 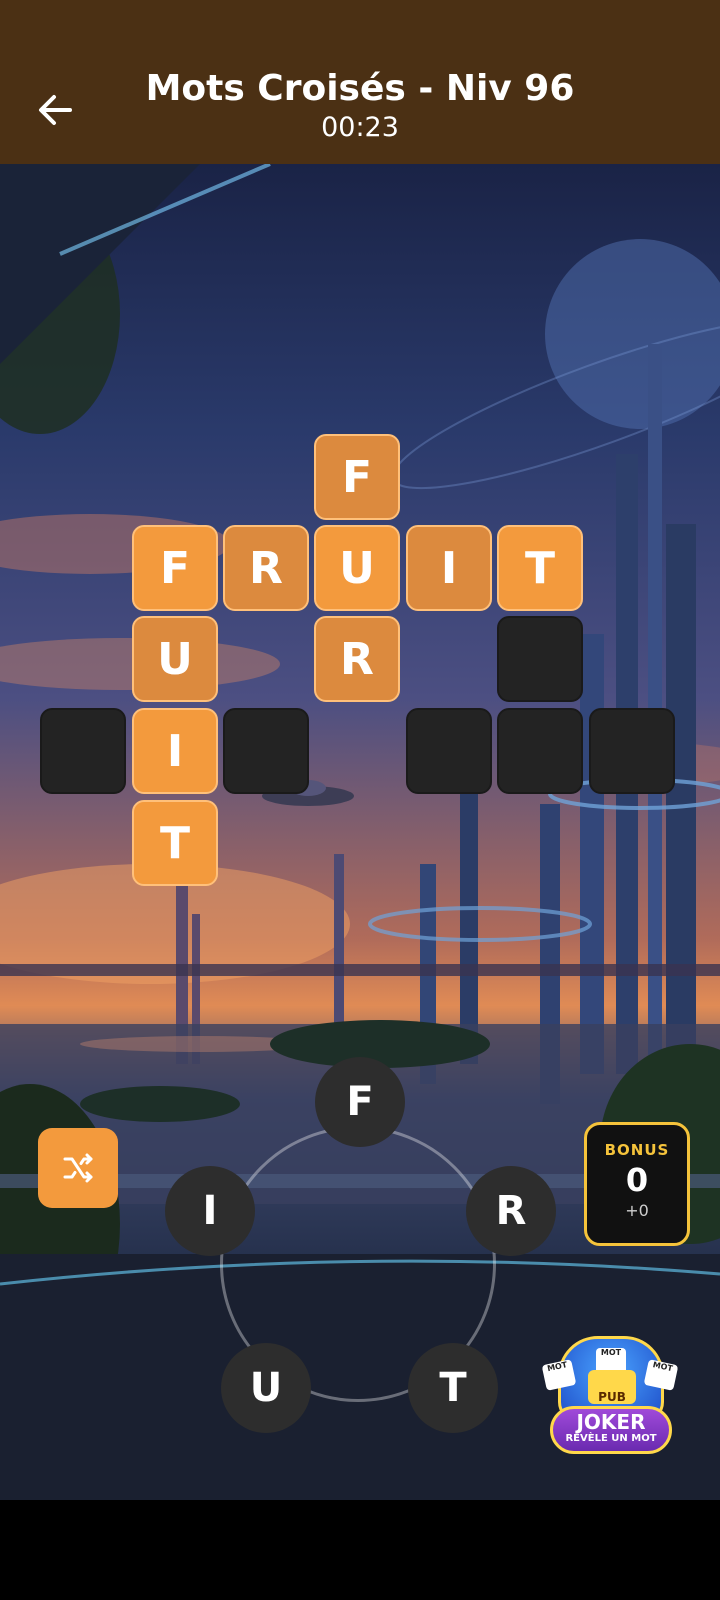 What do you see at coordinates (266, 1388) in the screenshot?
I see `wheel-letter: U` at bounding box center [266, 1388].